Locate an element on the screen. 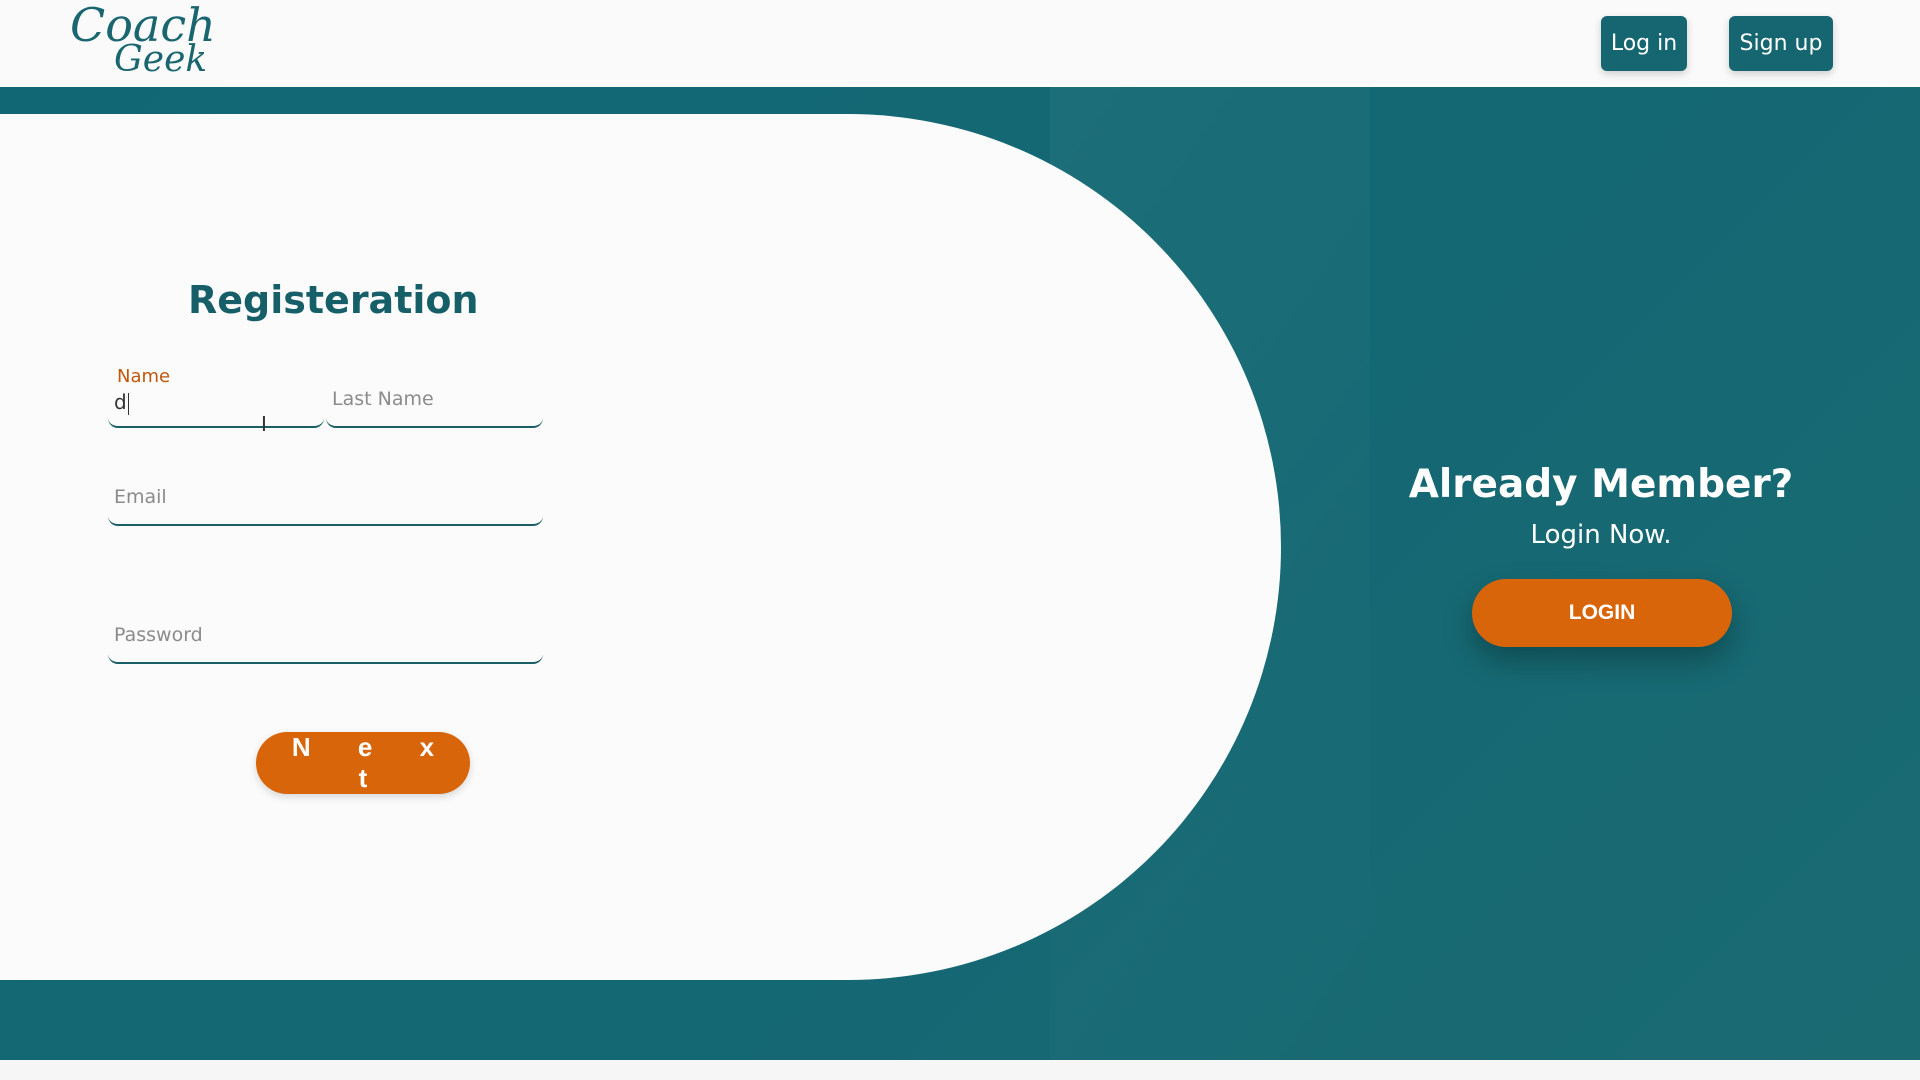 This screenshot has width=1920, height=1080. email-field: Email is located at coordinates (325, 496).